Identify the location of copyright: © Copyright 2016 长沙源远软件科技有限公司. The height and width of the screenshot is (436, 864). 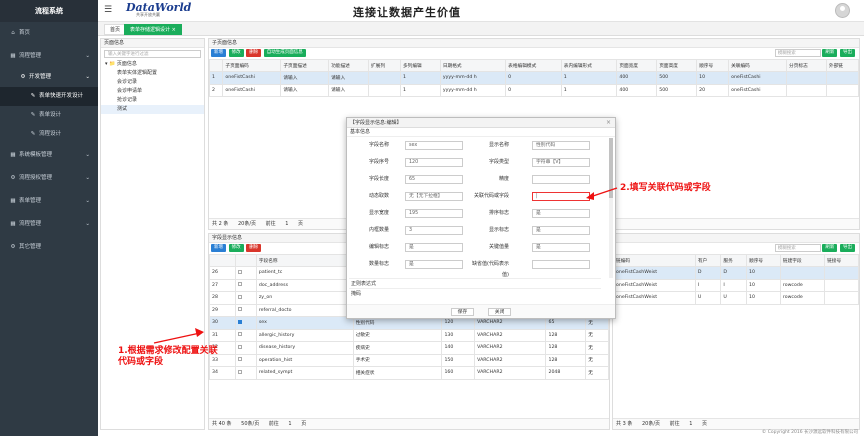
(809, 432).